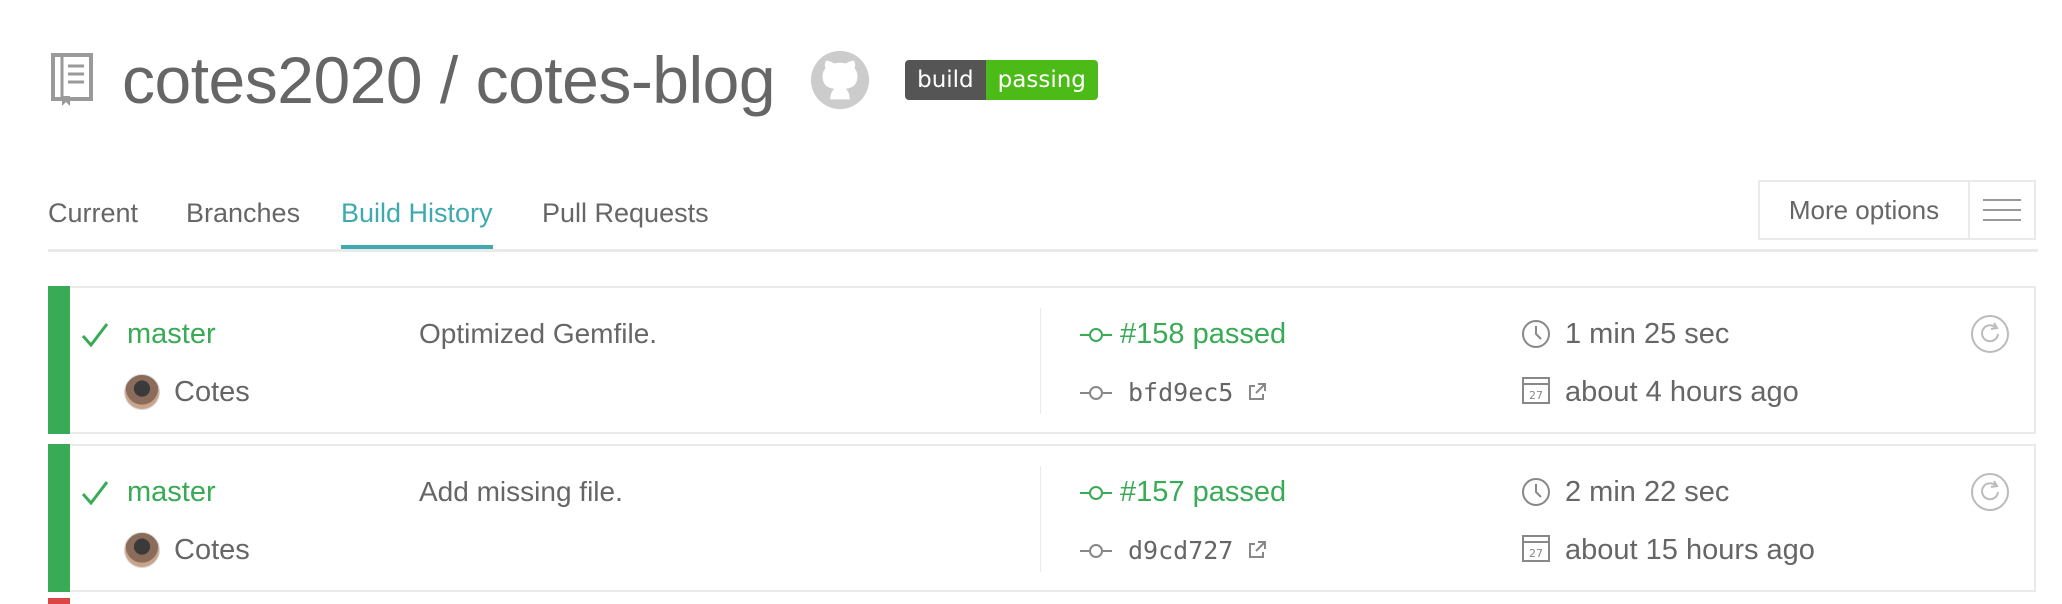 This screenshot has height=604, width=2062. I want to click on repo-book-icon, so click(72, 79).